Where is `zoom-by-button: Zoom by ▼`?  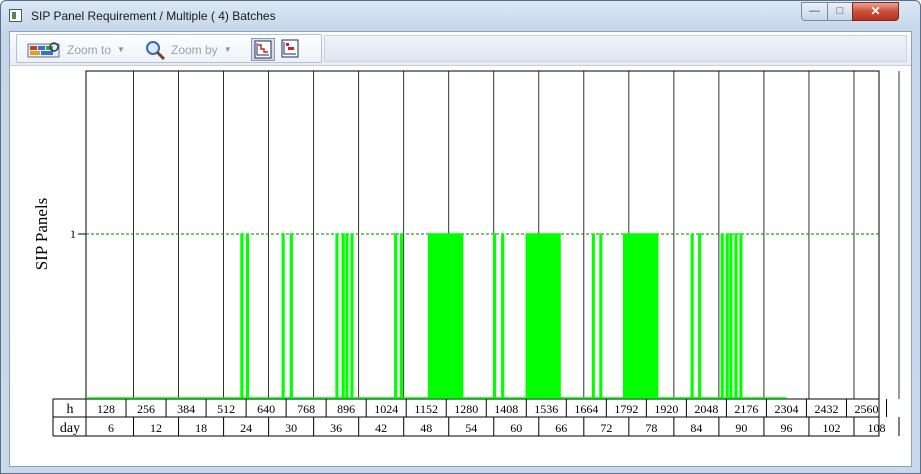 zoom-by-button: Zoom by ▼ is located at coordinates (188, 49).